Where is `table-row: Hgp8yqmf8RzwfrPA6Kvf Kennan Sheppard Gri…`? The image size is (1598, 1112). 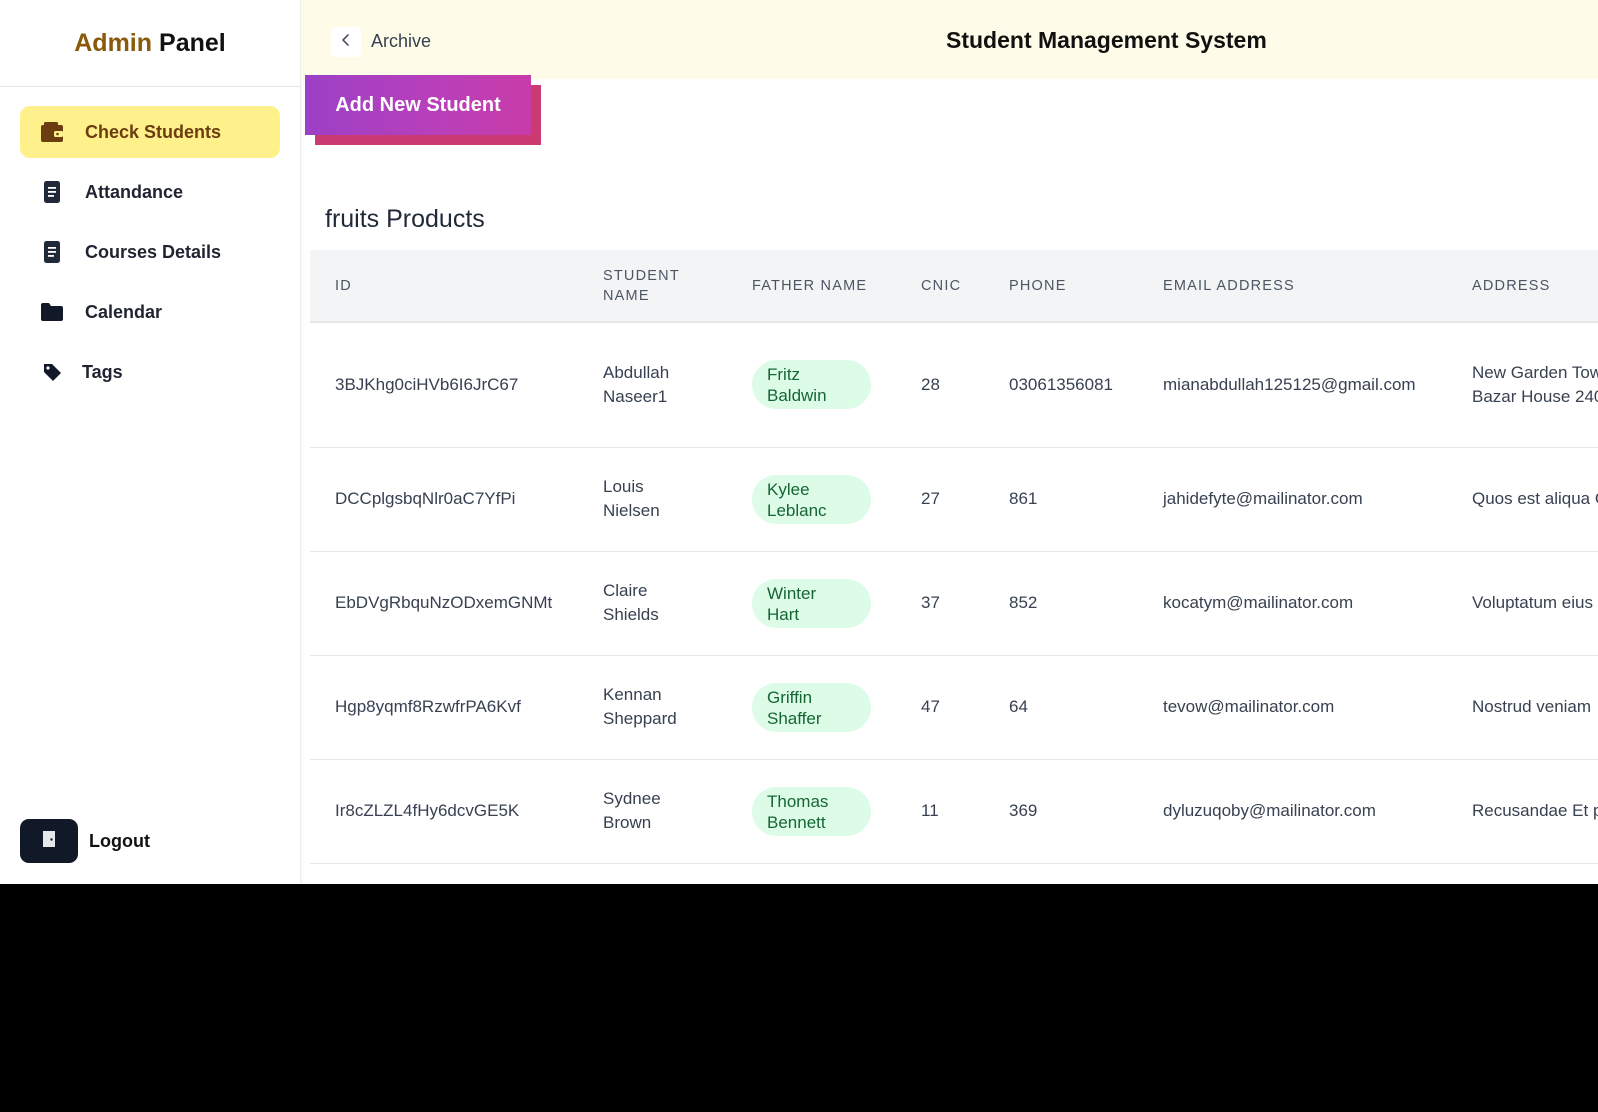
table-row: Hgp8yqmf8RzwfrPA6Kvf Kennan Sheppard Gri… is located at coordinates (954, 707).